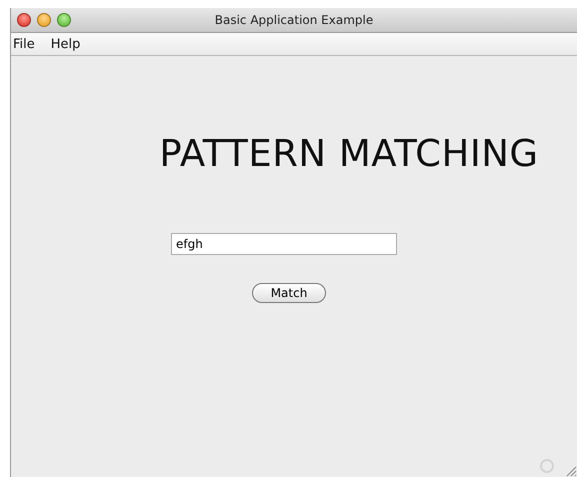 This screenshot has width=577, height=477. What do you see at coordinates (289, 293) in the screenshot?
I see `match-button: Match` at bounding box center [289, 293].